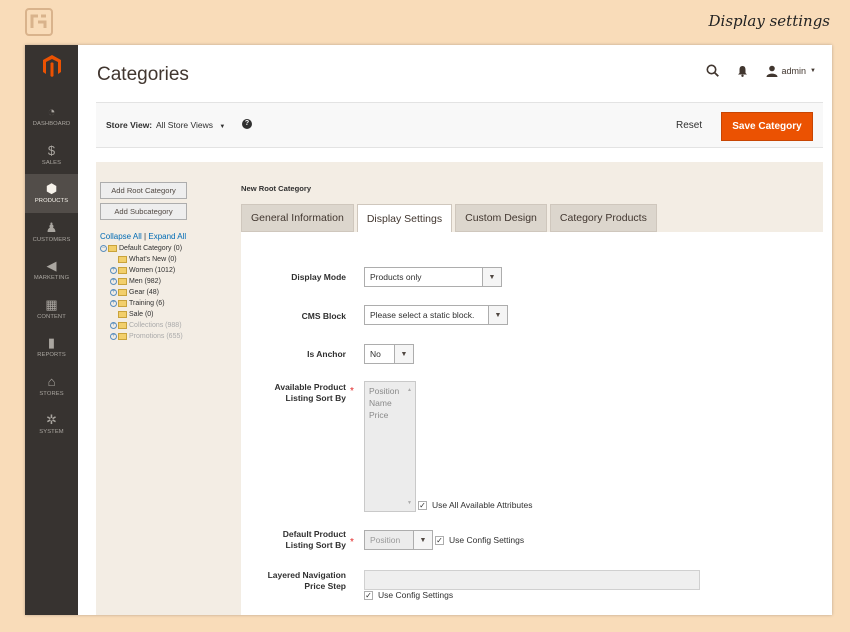 The width and height of the screenshot is (850, 632). Describe the element at coordinates (742, 71) in the screenshot. I see `bell-icon` at that location.